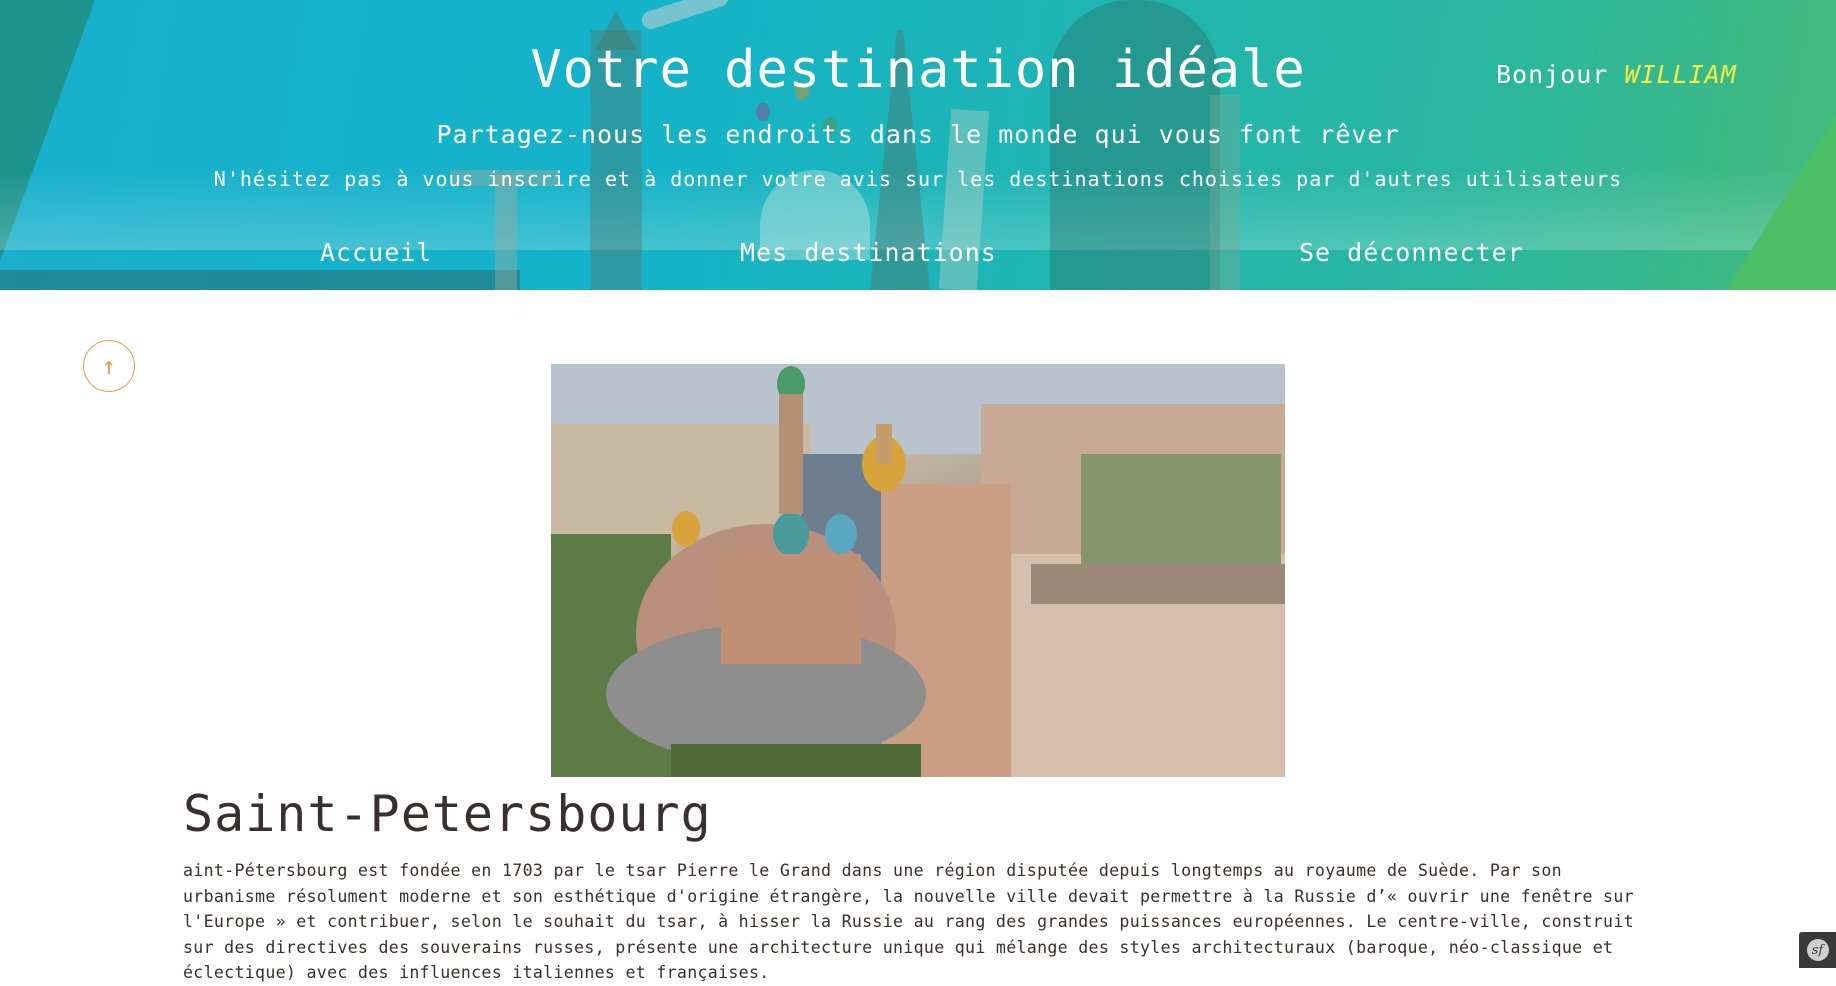 The image size is (1836, 986). I want to click on nav-home-link: Accueil, so click(376, 252).